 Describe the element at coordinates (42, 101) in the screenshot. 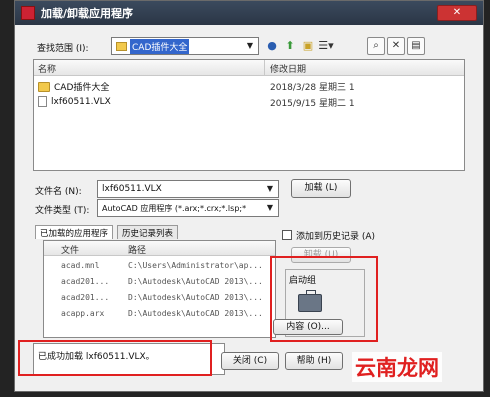

I see `file-icon` at that location.